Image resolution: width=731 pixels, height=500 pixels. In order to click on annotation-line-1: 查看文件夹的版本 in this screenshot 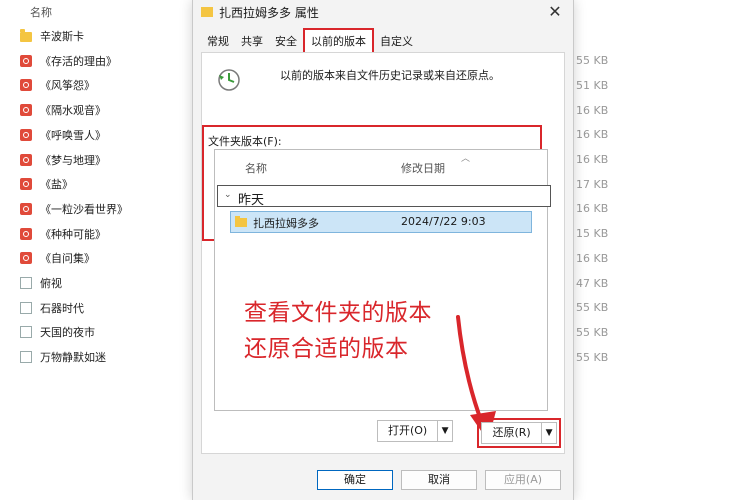, I will do `click(338, 313)`.